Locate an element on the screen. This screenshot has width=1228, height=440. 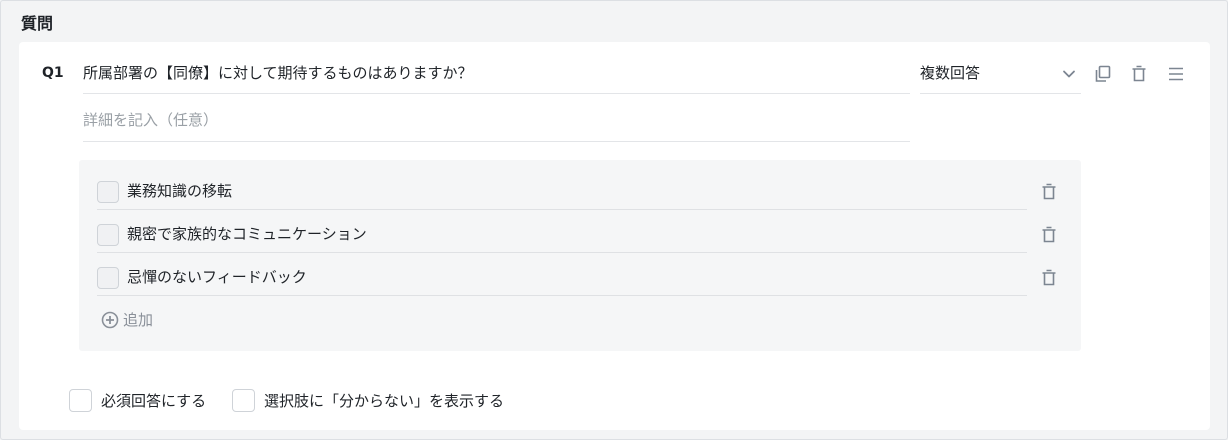
question-number: Q1 is located at coordinates (53, 73).